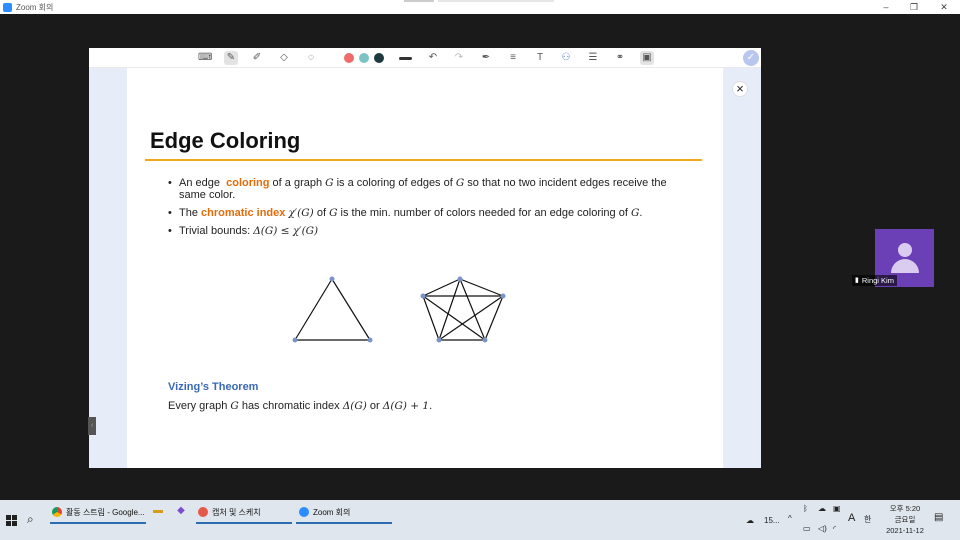 This screenshot has width=960, height=540. Describe the element at coordinates (905, 250) in the screenshot. I see `avatar` at that location.